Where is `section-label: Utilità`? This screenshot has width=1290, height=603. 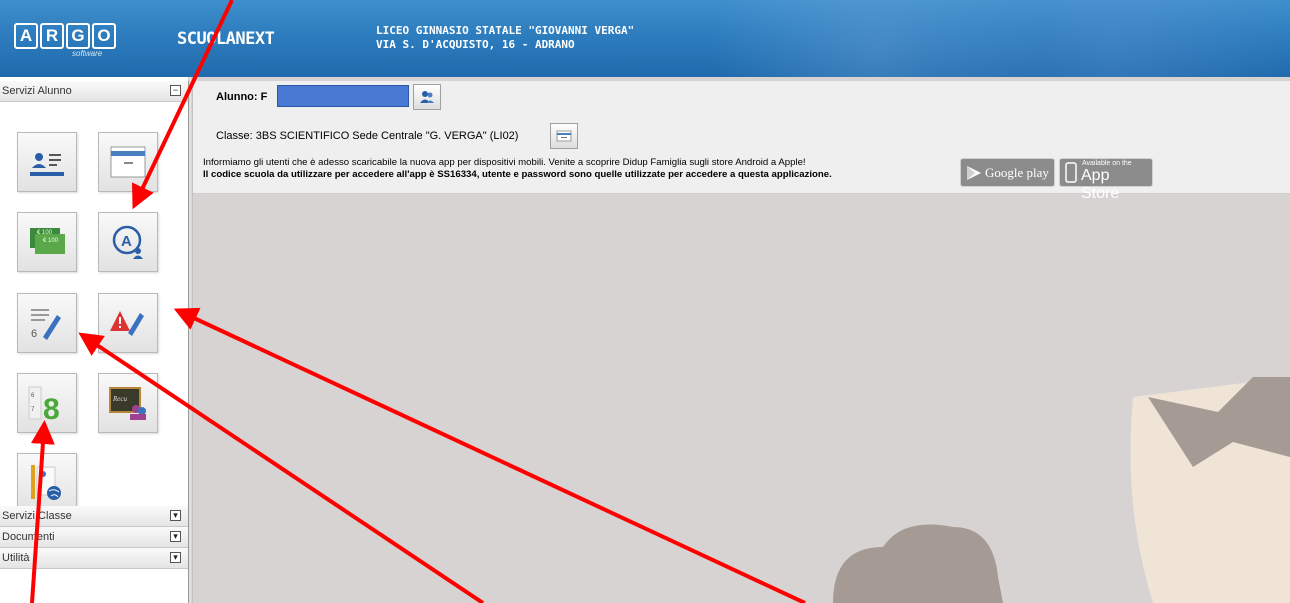 section-label: Utilità is located at coordinates (16, 558).